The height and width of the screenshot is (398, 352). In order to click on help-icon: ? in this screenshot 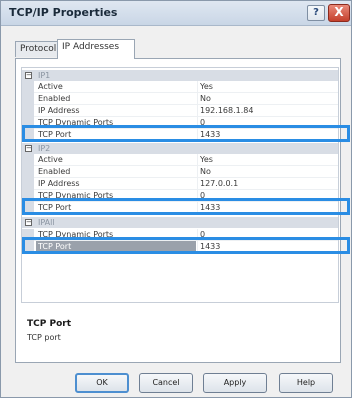, I will do `click(316, 13)`.